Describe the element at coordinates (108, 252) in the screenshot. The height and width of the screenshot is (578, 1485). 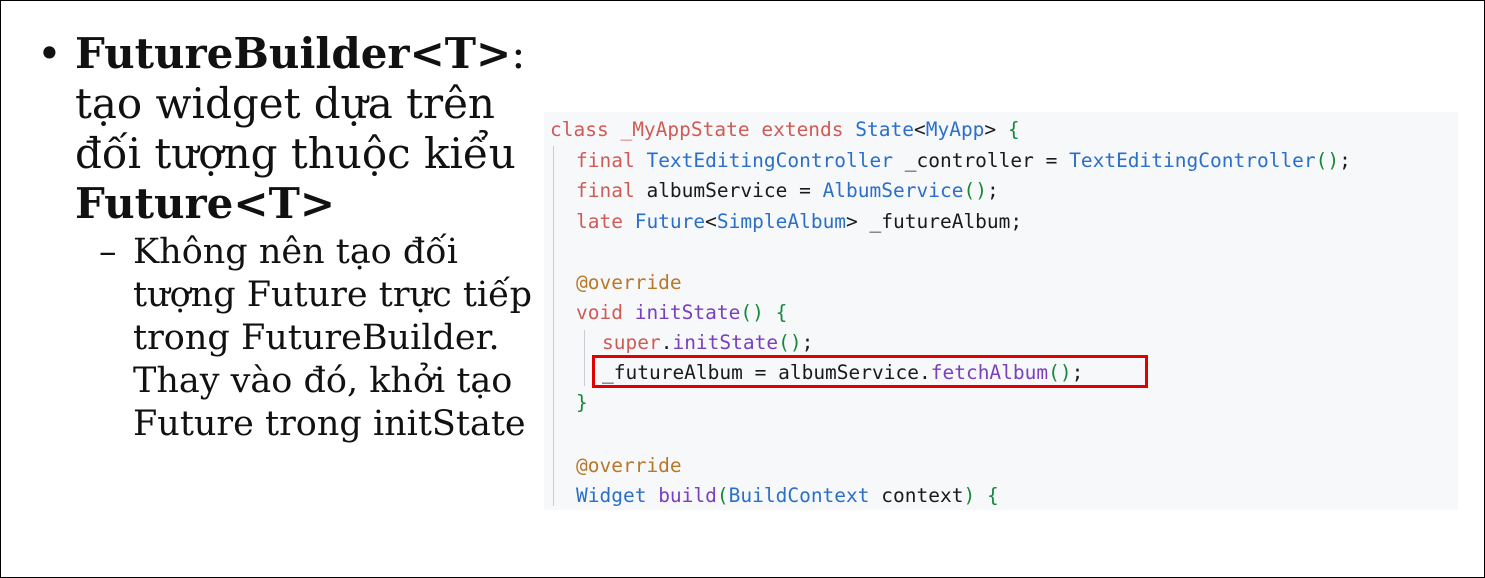
I see `dash-icon: –` at that location.